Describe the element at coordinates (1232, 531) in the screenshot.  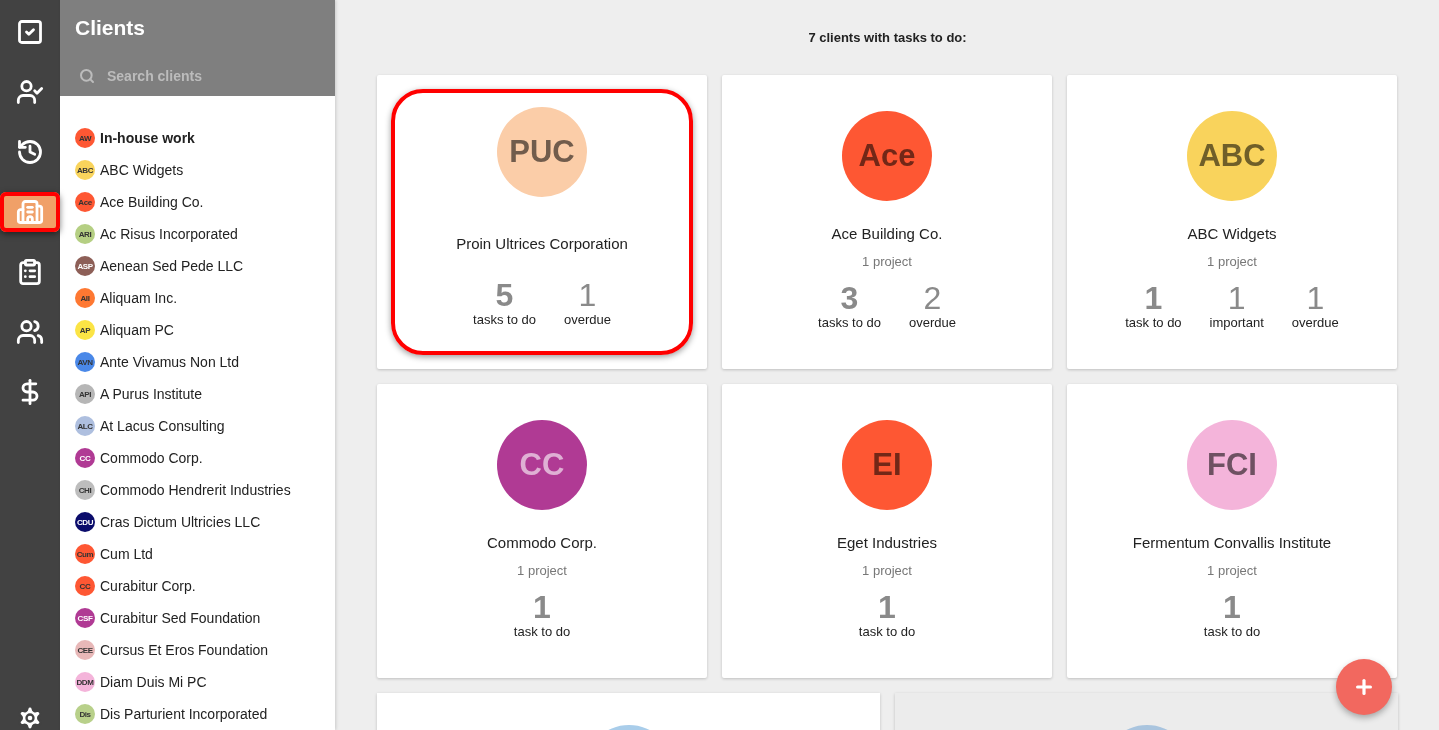
I see `client-card: FCI Fermentum Convallis Institute 1 project 1 task to do` at that location.